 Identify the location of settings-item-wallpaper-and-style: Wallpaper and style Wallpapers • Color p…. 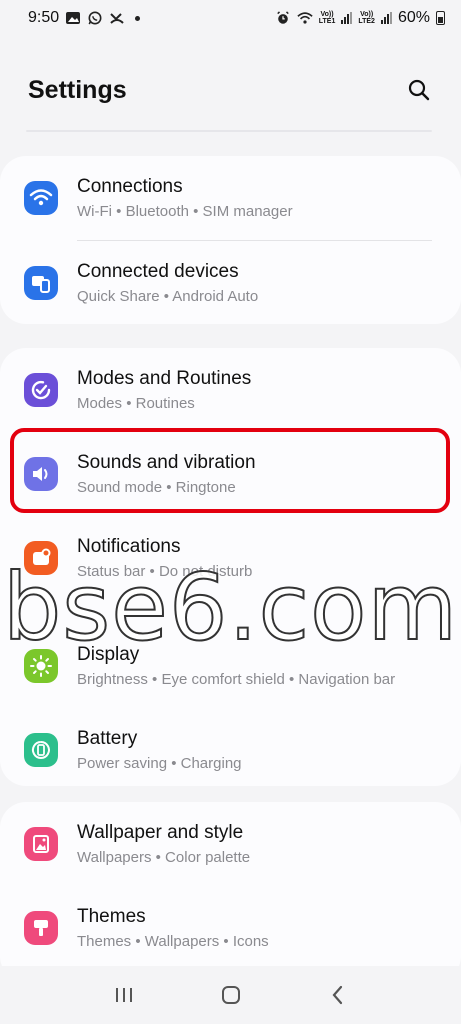
(230, 844).